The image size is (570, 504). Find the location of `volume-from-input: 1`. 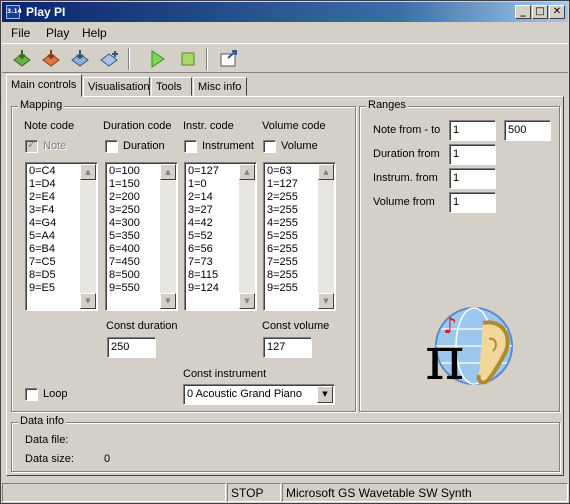

volume-from-input: 1 is located at coordinates (472, 202).